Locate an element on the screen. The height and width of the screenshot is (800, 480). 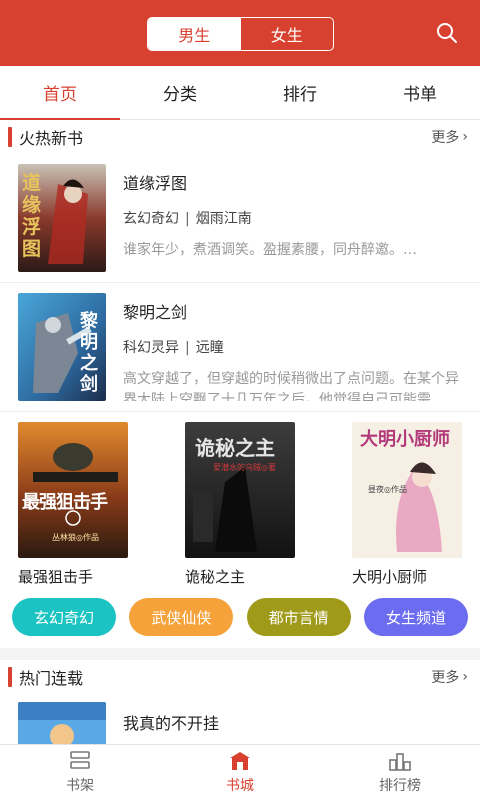
gender-toggle: 男生 女生 is located at coordinates (240, 34).